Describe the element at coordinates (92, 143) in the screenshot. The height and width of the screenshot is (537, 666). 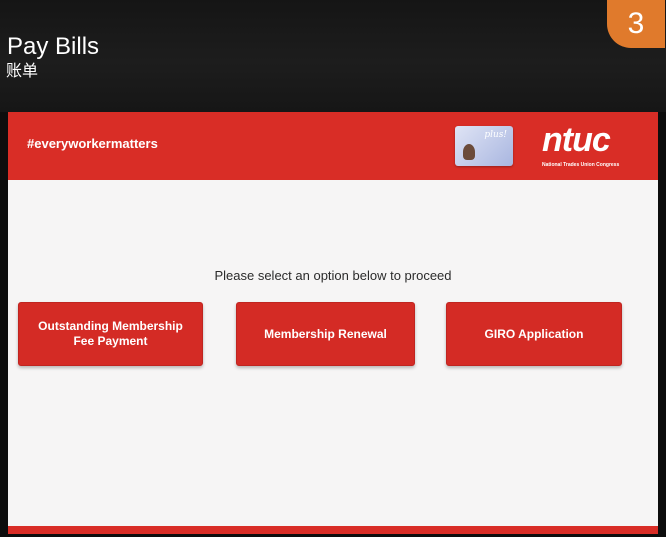
I see `hashtag-text: #everyworkermatters` at that location.